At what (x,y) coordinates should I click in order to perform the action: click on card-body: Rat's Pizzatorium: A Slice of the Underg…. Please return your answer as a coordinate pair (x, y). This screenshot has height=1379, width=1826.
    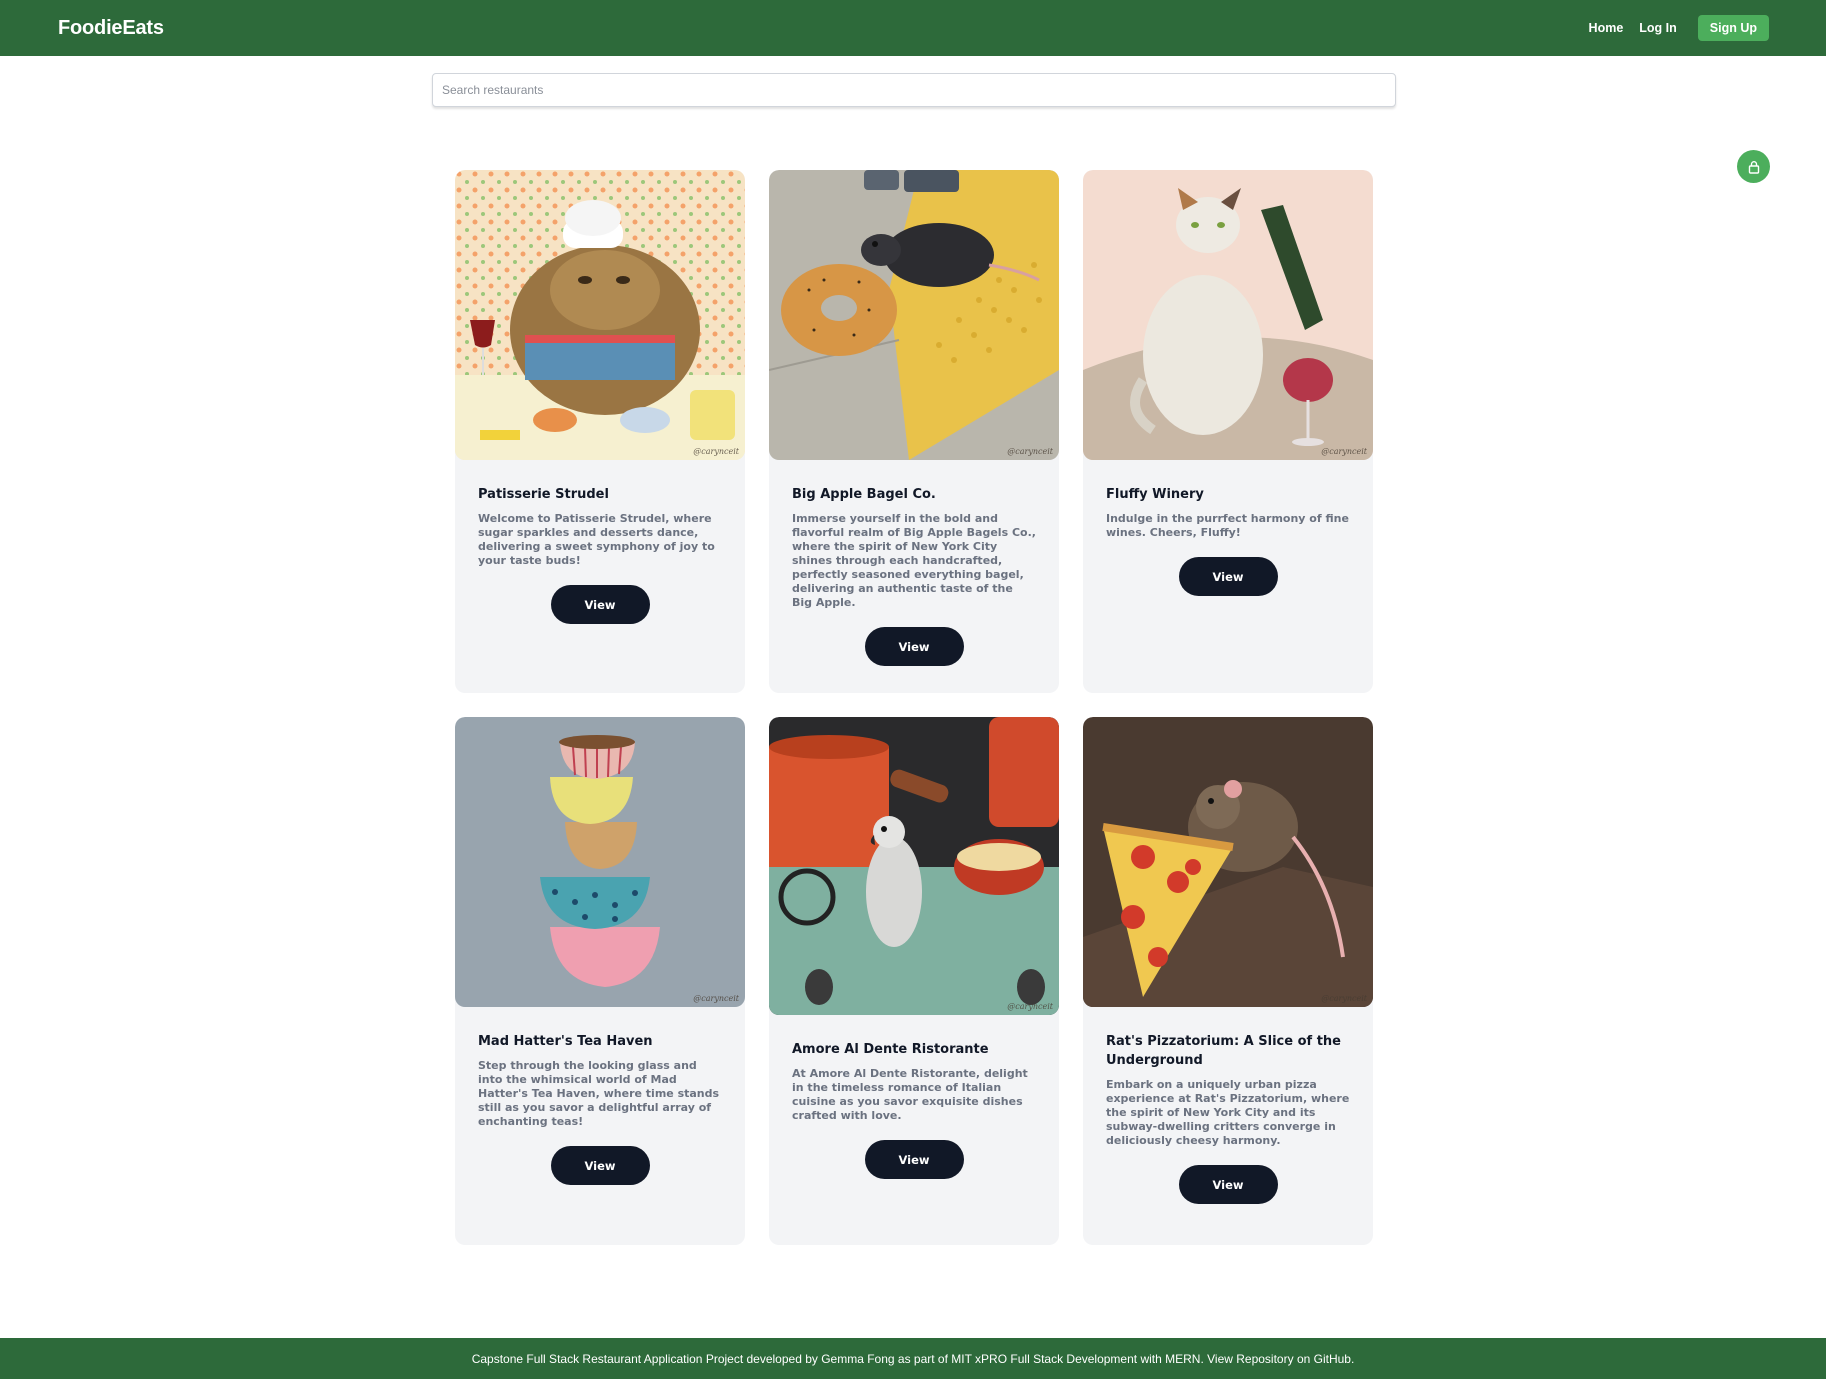
    Looking at the image, I should click on (1228, 1105).